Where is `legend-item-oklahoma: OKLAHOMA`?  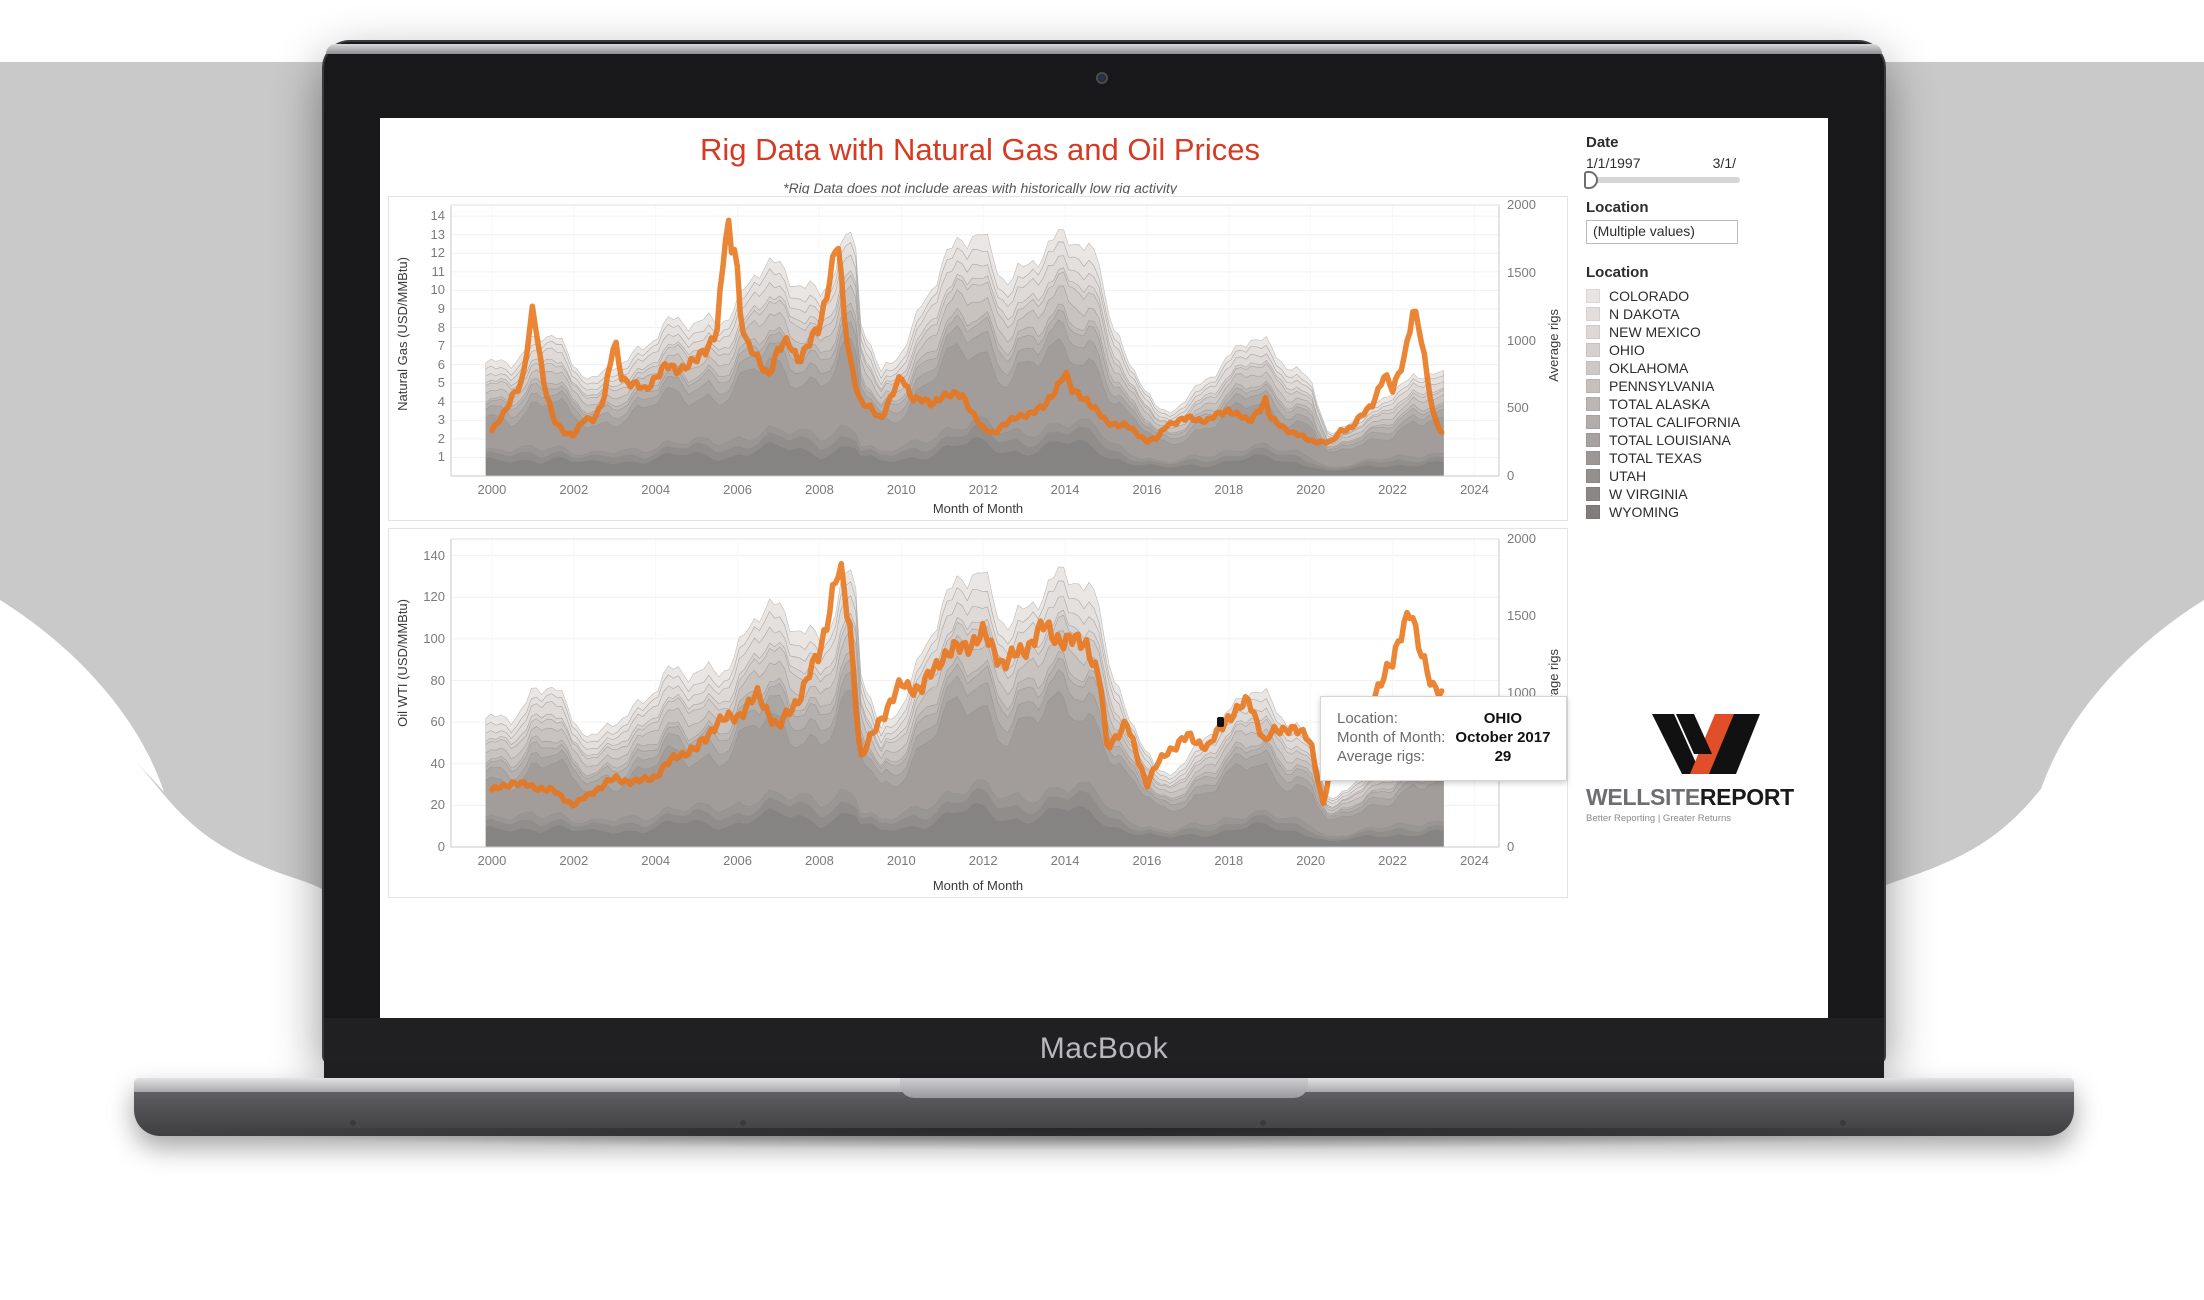 legend-item-oklahoma: OKLAHOMA is located at coordinates (1707, 368).